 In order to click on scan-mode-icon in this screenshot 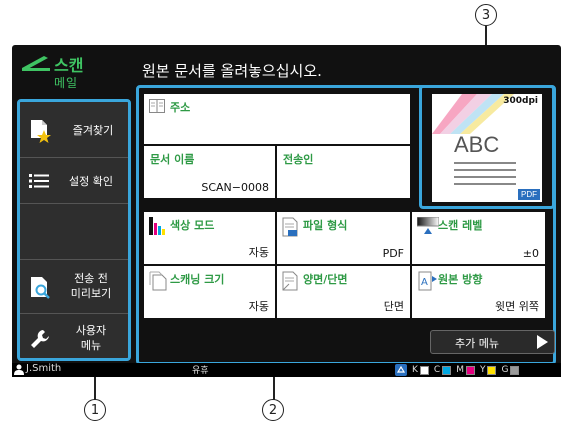, I will do `click(36, 63)`.